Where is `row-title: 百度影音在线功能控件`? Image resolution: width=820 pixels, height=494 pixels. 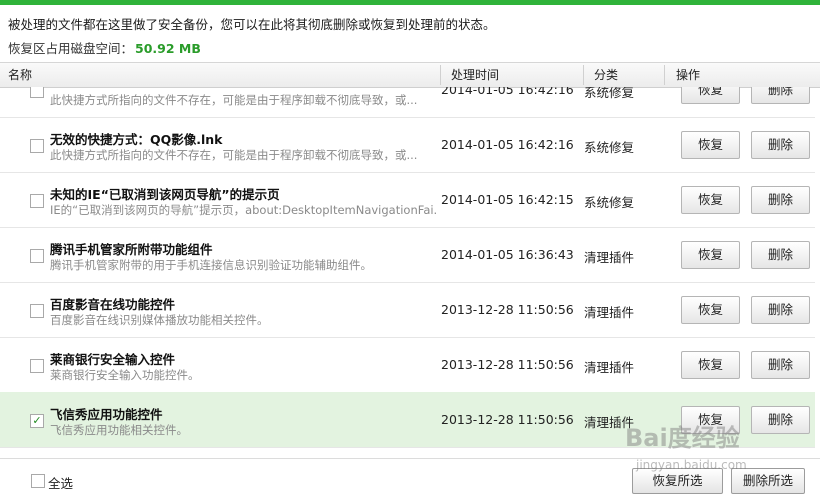
row-title: 百度影音在线功能控件 is located at coordinates (113, 304).